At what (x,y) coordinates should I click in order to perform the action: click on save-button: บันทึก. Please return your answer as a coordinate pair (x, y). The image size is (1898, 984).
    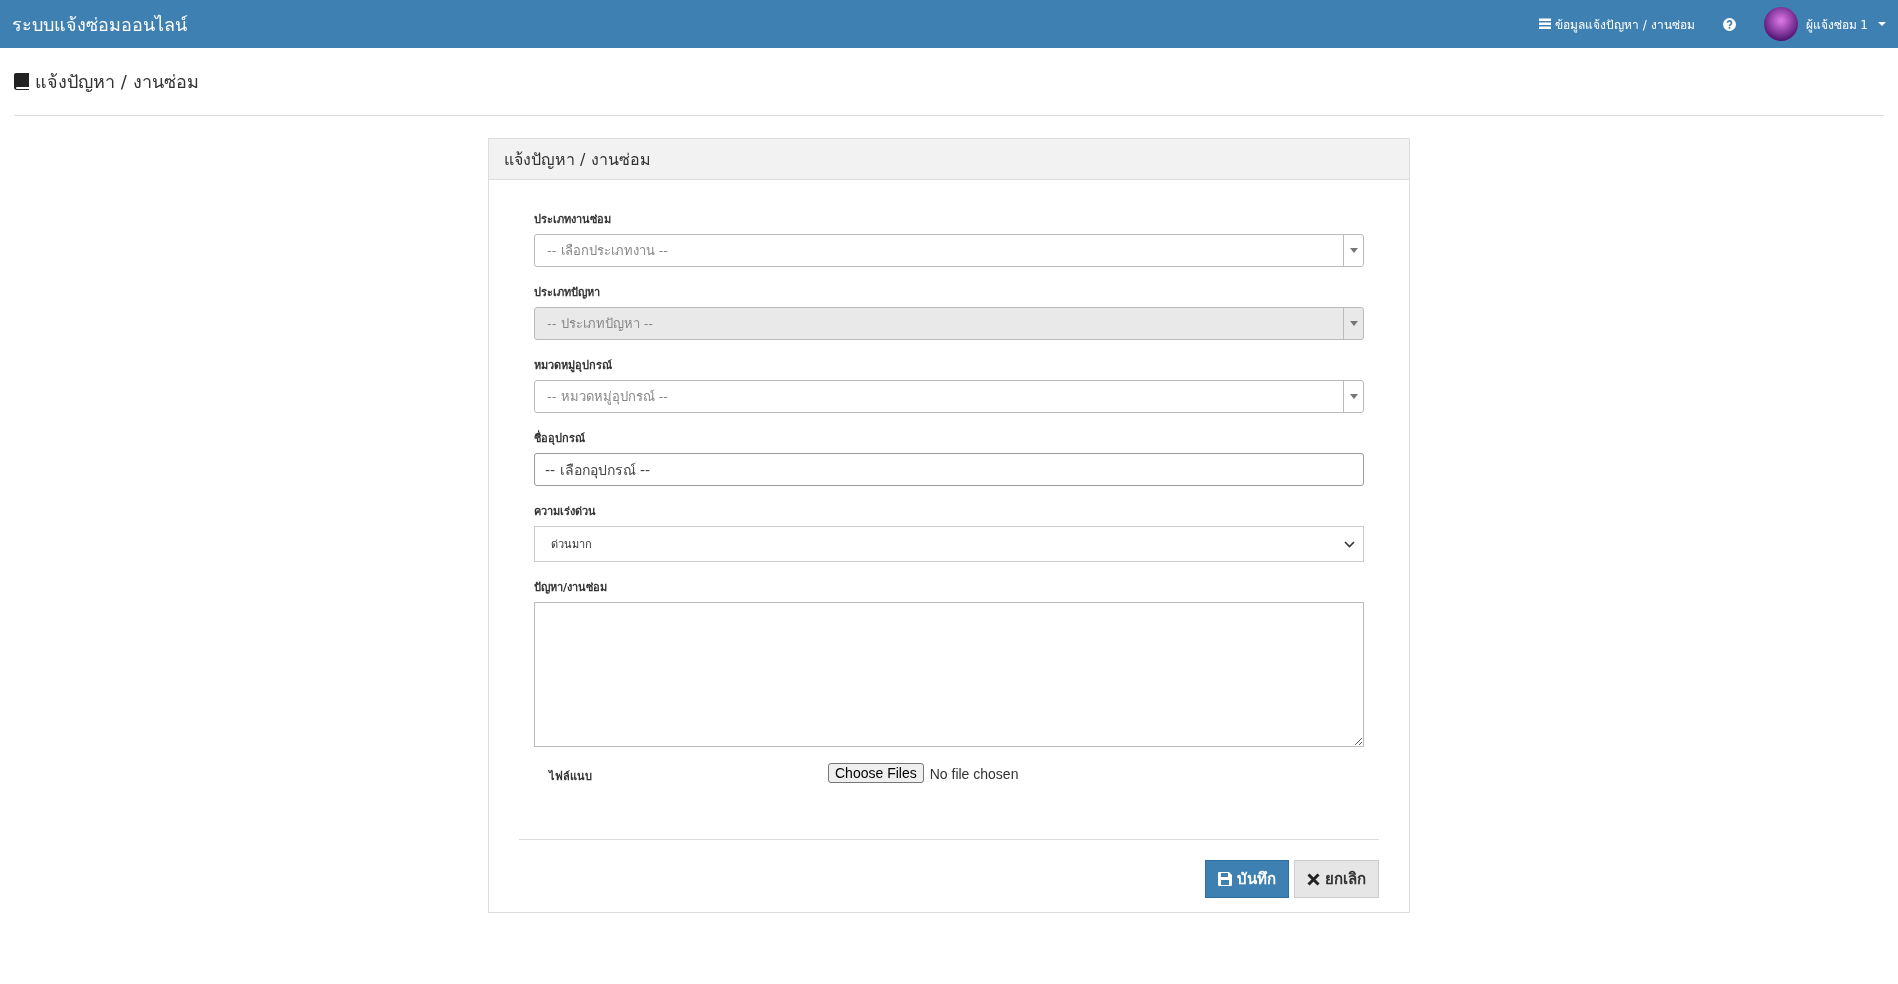
    Looking at the image, I should click on (1247, 879).